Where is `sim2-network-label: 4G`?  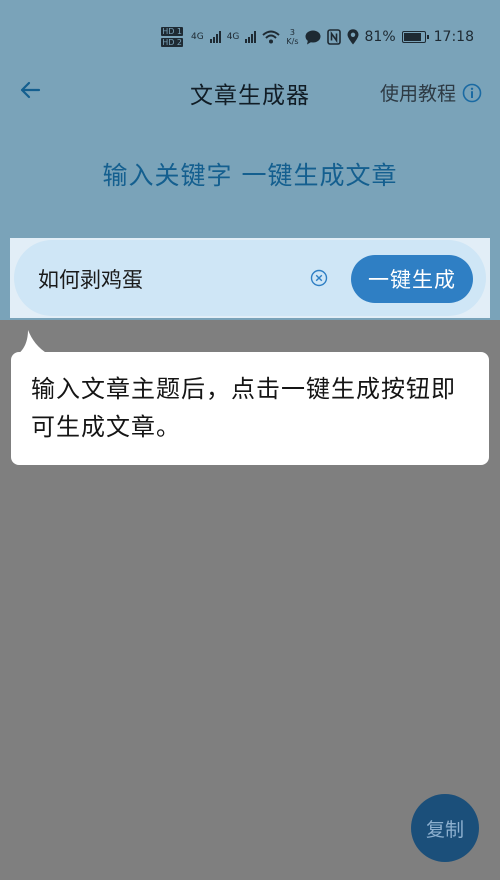 sim2-network-label: 4G is located at coordinates (233, 36).